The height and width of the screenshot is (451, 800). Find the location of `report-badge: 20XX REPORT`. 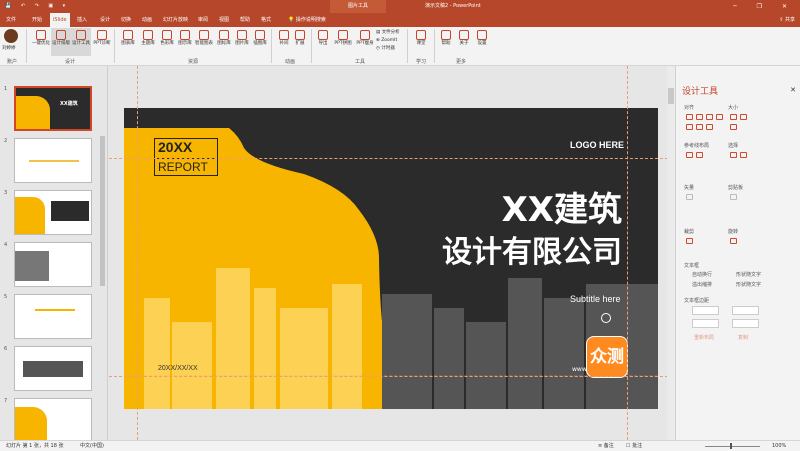

report-badge: 20XX REPORT is located at coordinates (186, 157).